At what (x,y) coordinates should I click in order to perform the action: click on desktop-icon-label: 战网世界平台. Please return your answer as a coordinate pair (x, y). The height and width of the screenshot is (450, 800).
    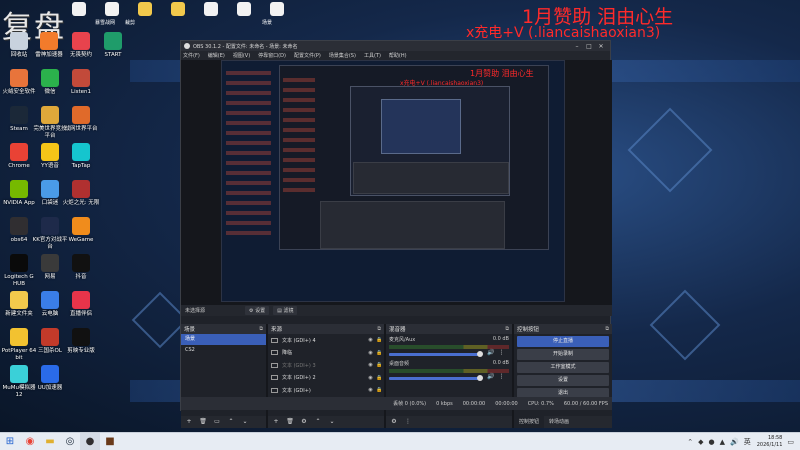
    Looking at the image, I should click on (81, 129).